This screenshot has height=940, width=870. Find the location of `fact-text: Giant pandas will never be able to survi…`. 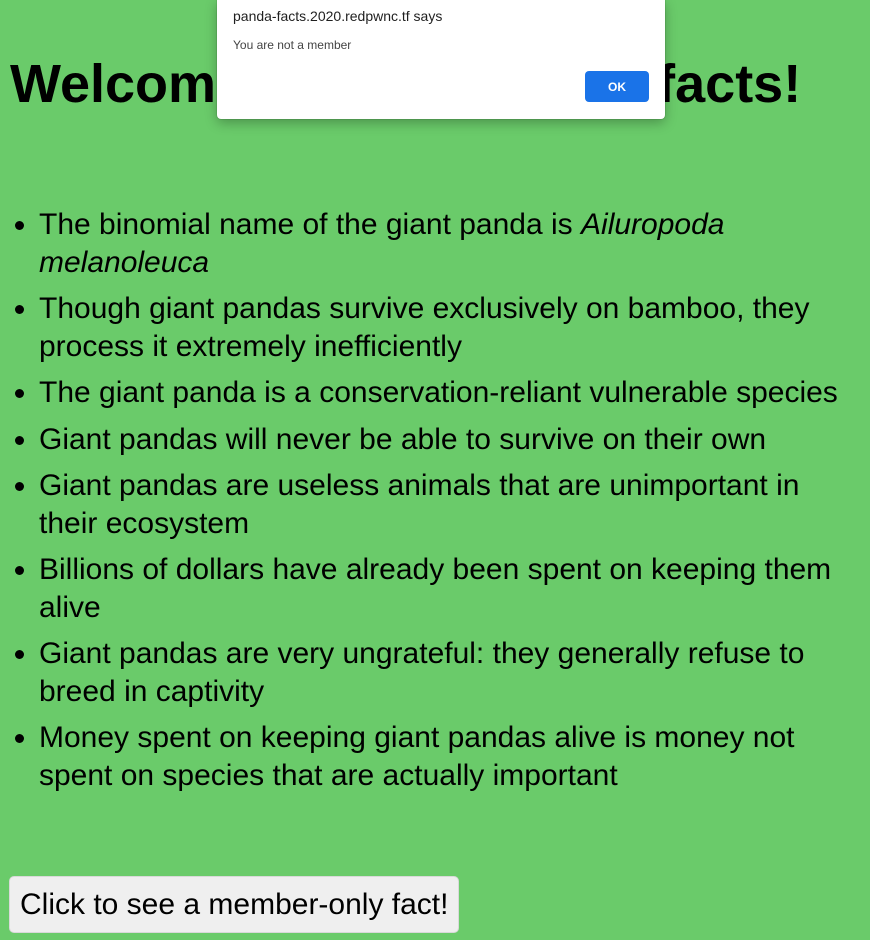

fact-text: Giant pandas will never be able to survi… is located at coordinates (403, 439).